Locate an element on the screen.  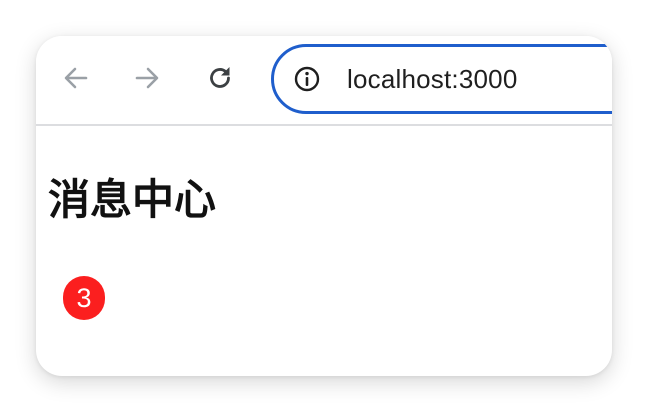
page-title: 消息中心 is located at coordinates (132, 199).